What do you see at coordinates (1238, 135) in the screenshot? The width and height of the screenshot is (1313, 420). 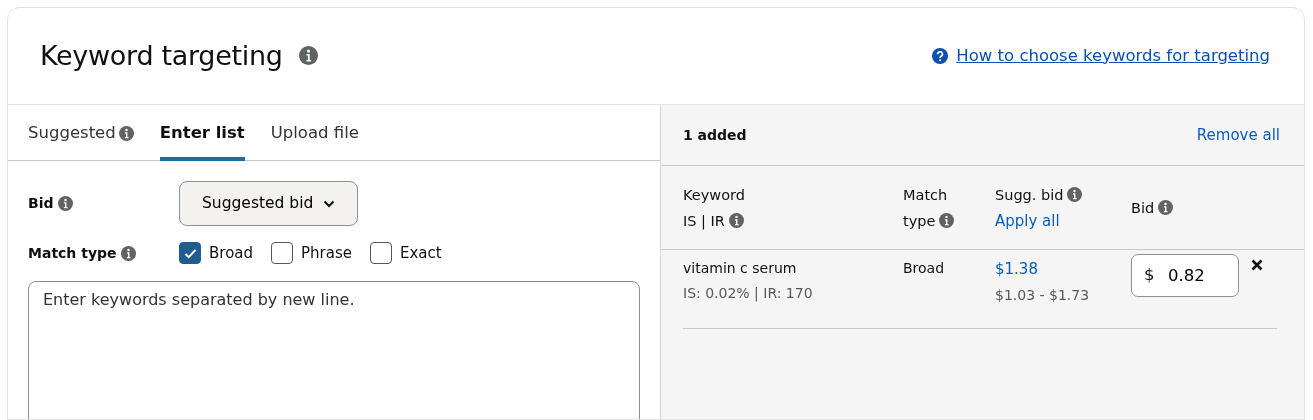 I see `remove-all-link: Remove all` at bounding box center [1238, 135].